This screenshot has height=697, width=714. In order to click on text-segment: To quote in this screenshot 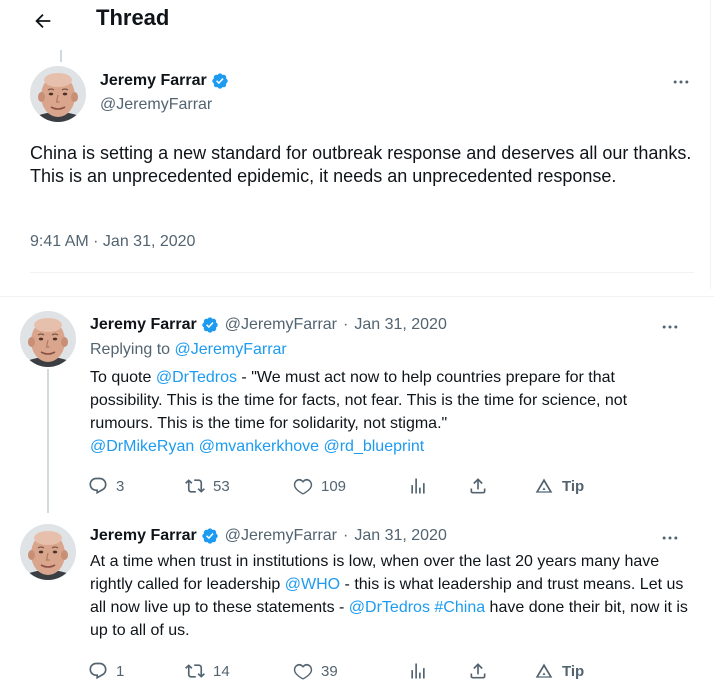, I will do `click(123, 377)`.